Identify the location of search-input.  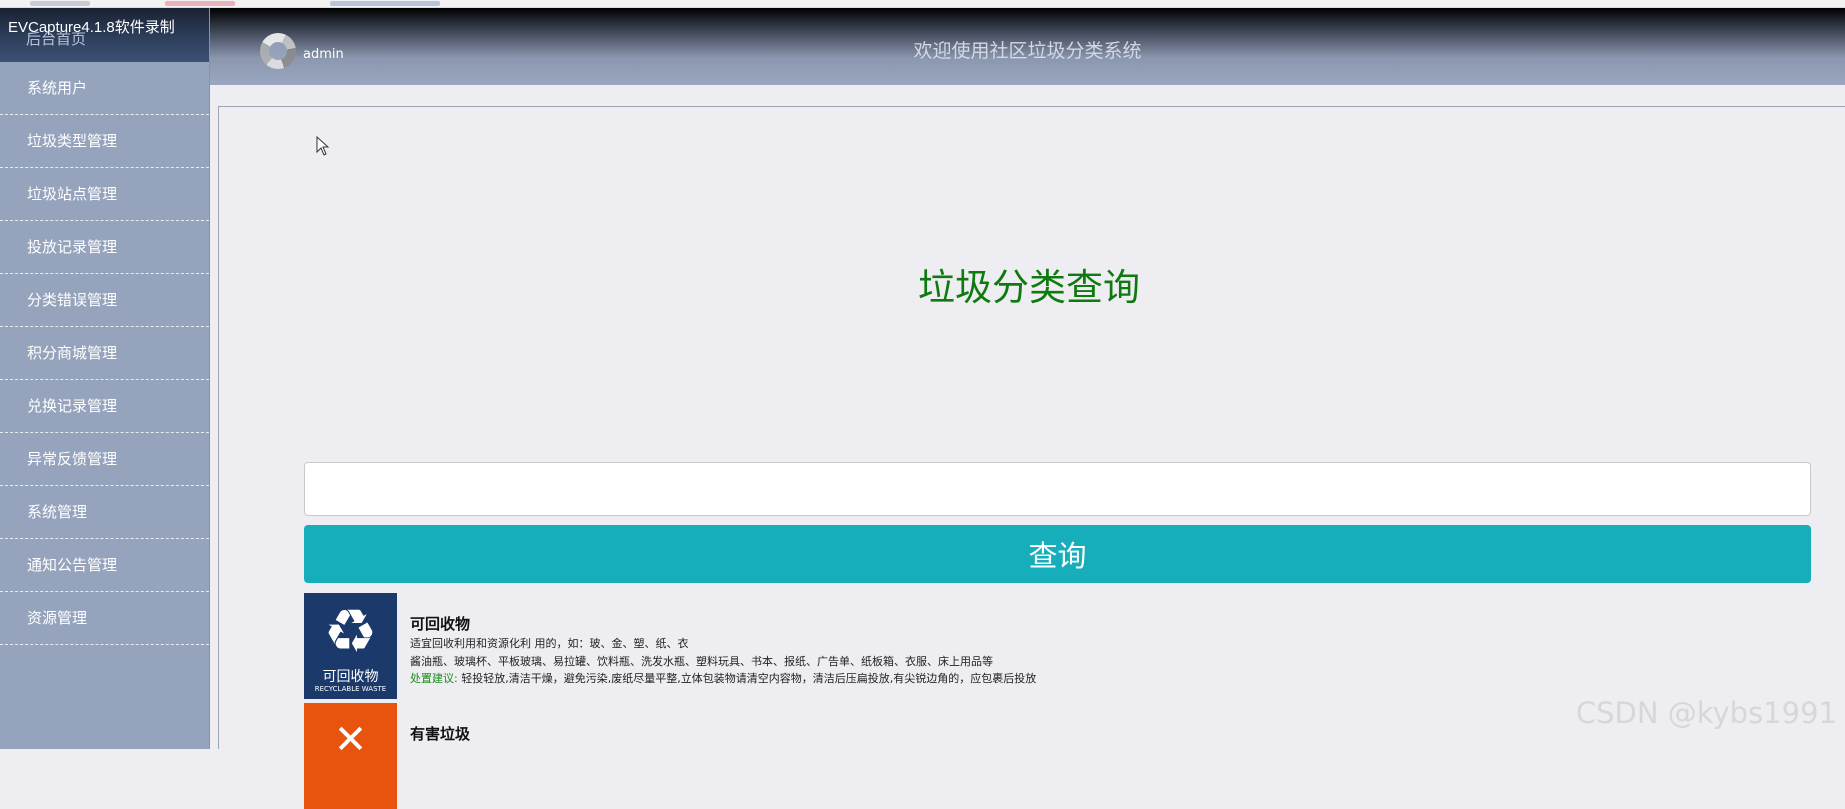
(1057, 489).